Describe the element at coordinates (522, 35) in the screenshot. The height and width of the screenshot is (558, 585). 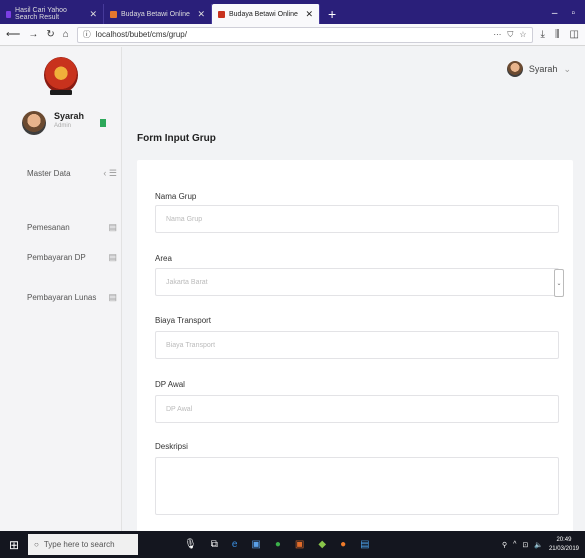
I see `bookmark-star-icon: ☆` at that location.